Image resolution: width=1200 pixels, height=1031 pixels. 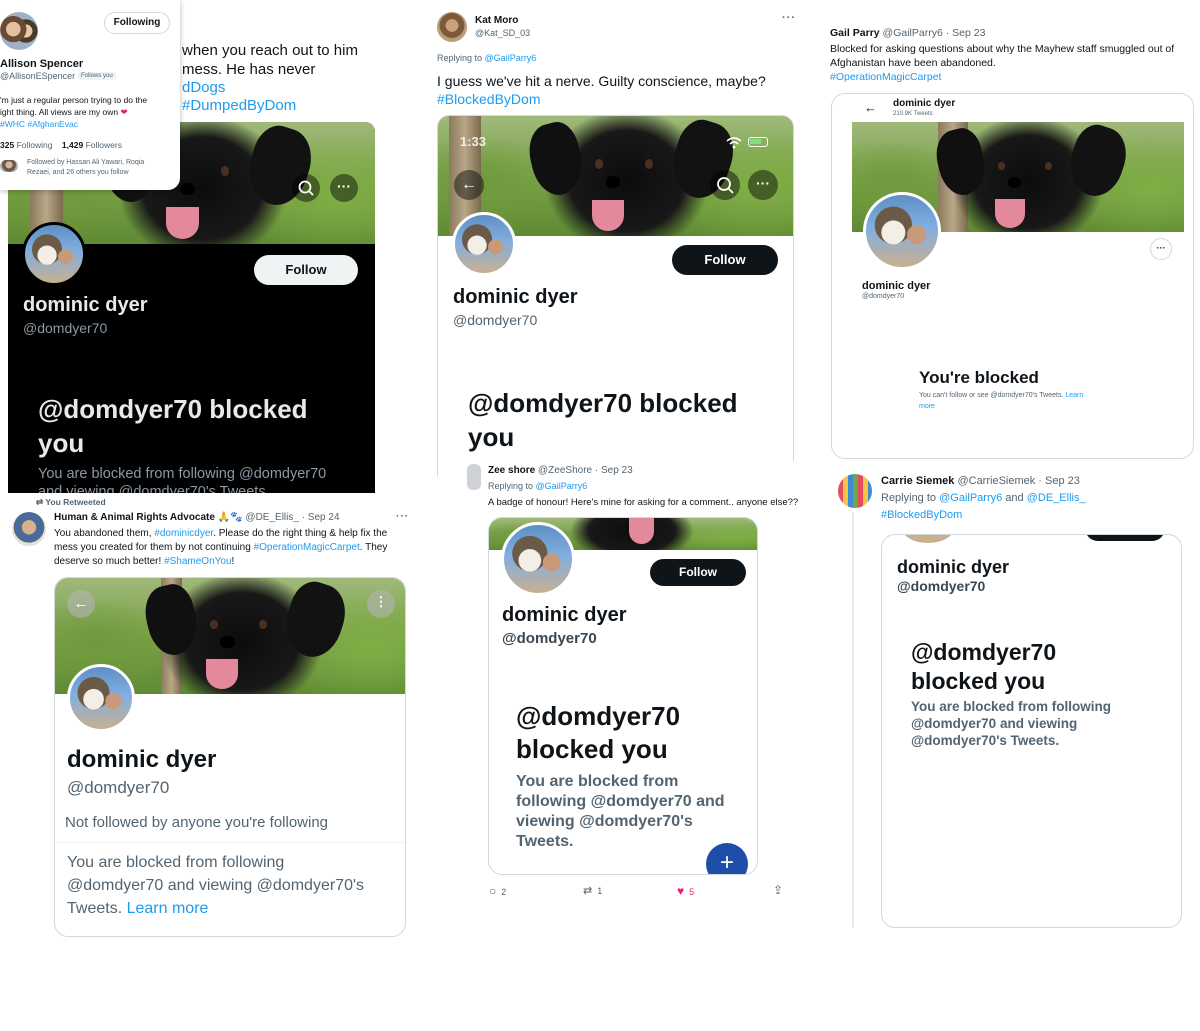 What do you see at coordinates (985, 740) in the screenshot?
I see `blocked-line-3: @domdyer70's Tweets.` at bounding box center [985, 740].